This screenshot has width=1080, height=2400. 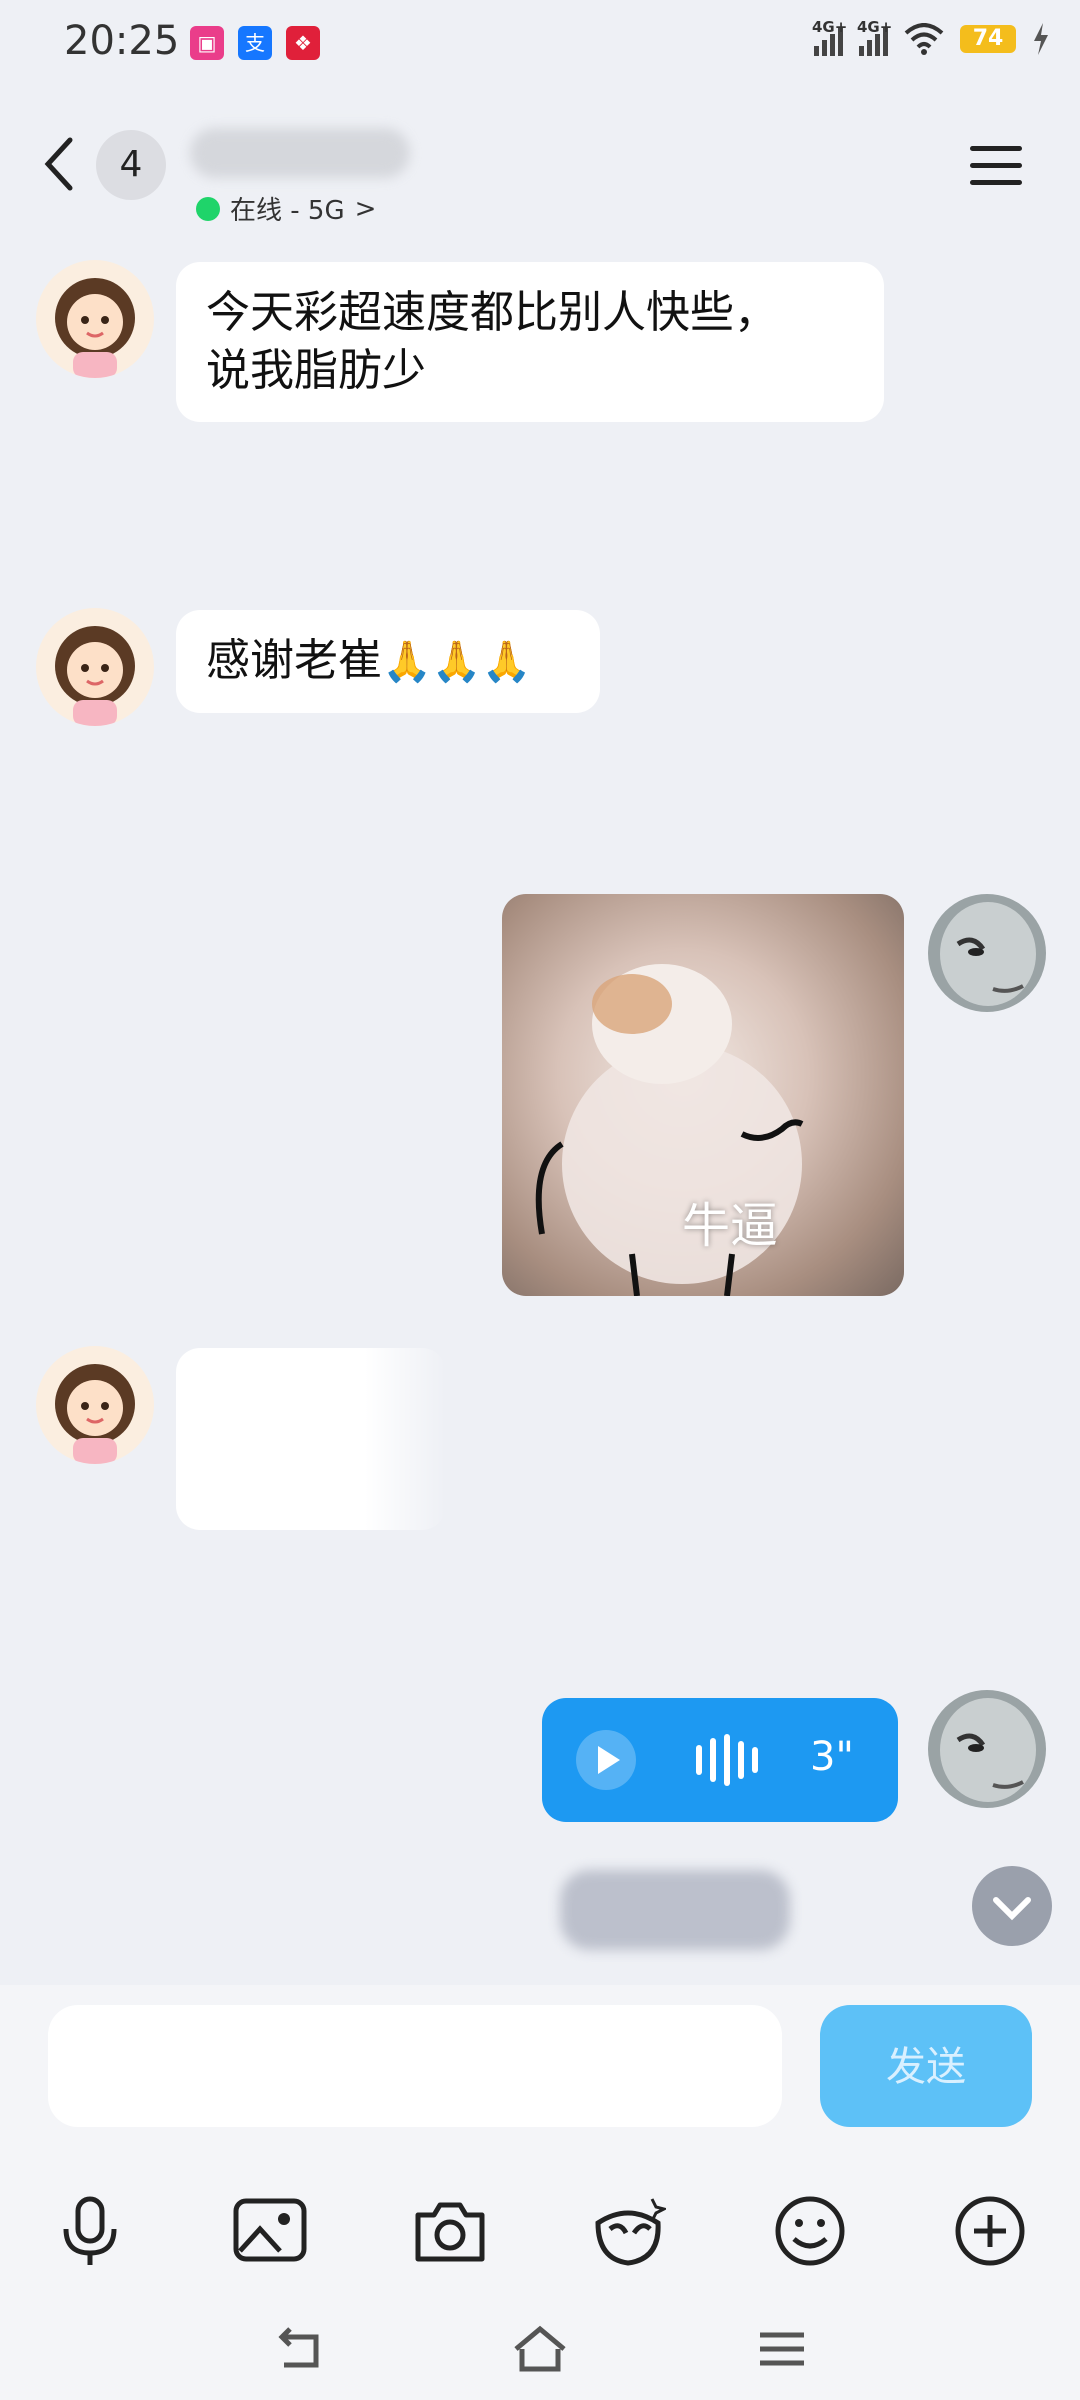 I want to click on status-icons: 4G+ 4G+ 74, so click(x=931, y=37).